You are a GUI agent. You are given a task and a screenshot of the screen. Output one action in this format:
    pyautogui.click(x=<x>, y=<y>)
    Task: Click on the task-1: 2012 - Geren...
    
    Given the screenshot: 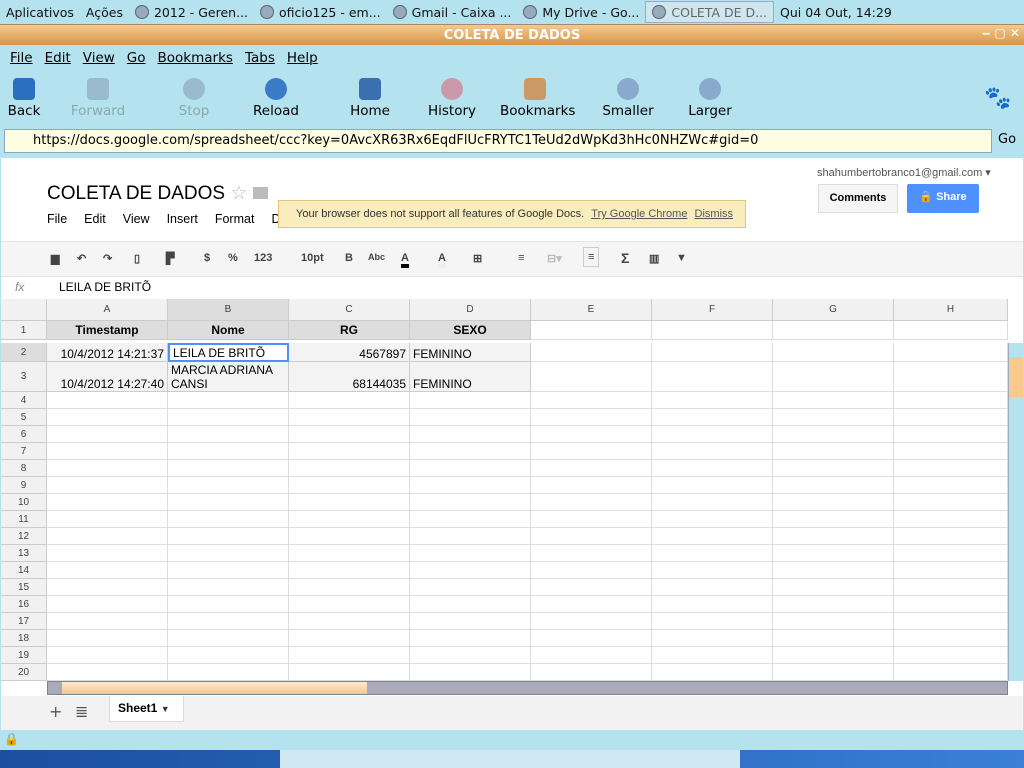 What is the action you would take?
    pyautogui.click(x=191, y=12)
    